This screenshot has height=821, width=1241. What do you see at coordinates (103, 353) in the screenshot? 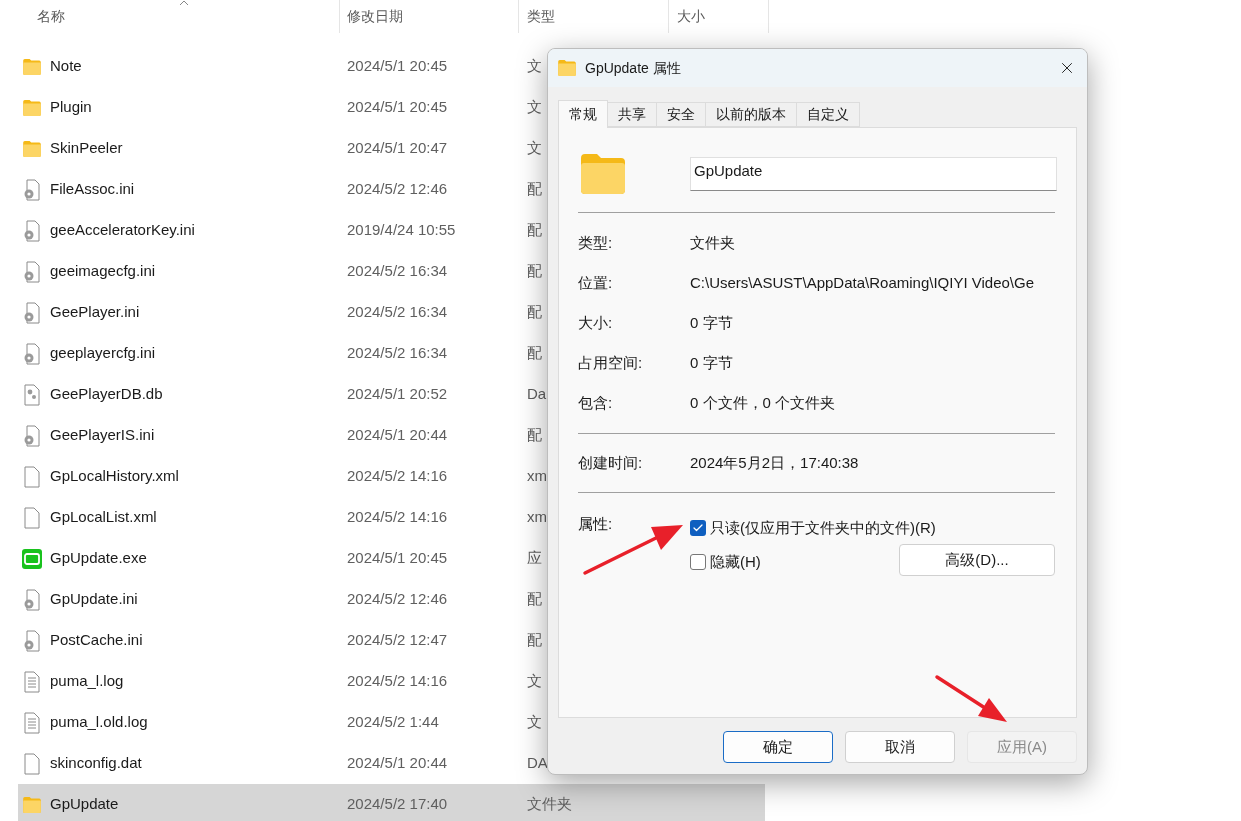
I see `file-name: geeplayercfg.ini` at bounding box center [103, 353].